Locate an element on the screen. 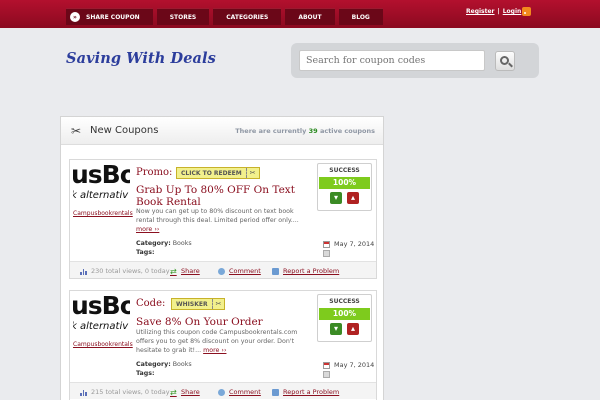 This screenshot has height=400, width=600. nav-blog: BLOG is located at coordinates (360, 16).